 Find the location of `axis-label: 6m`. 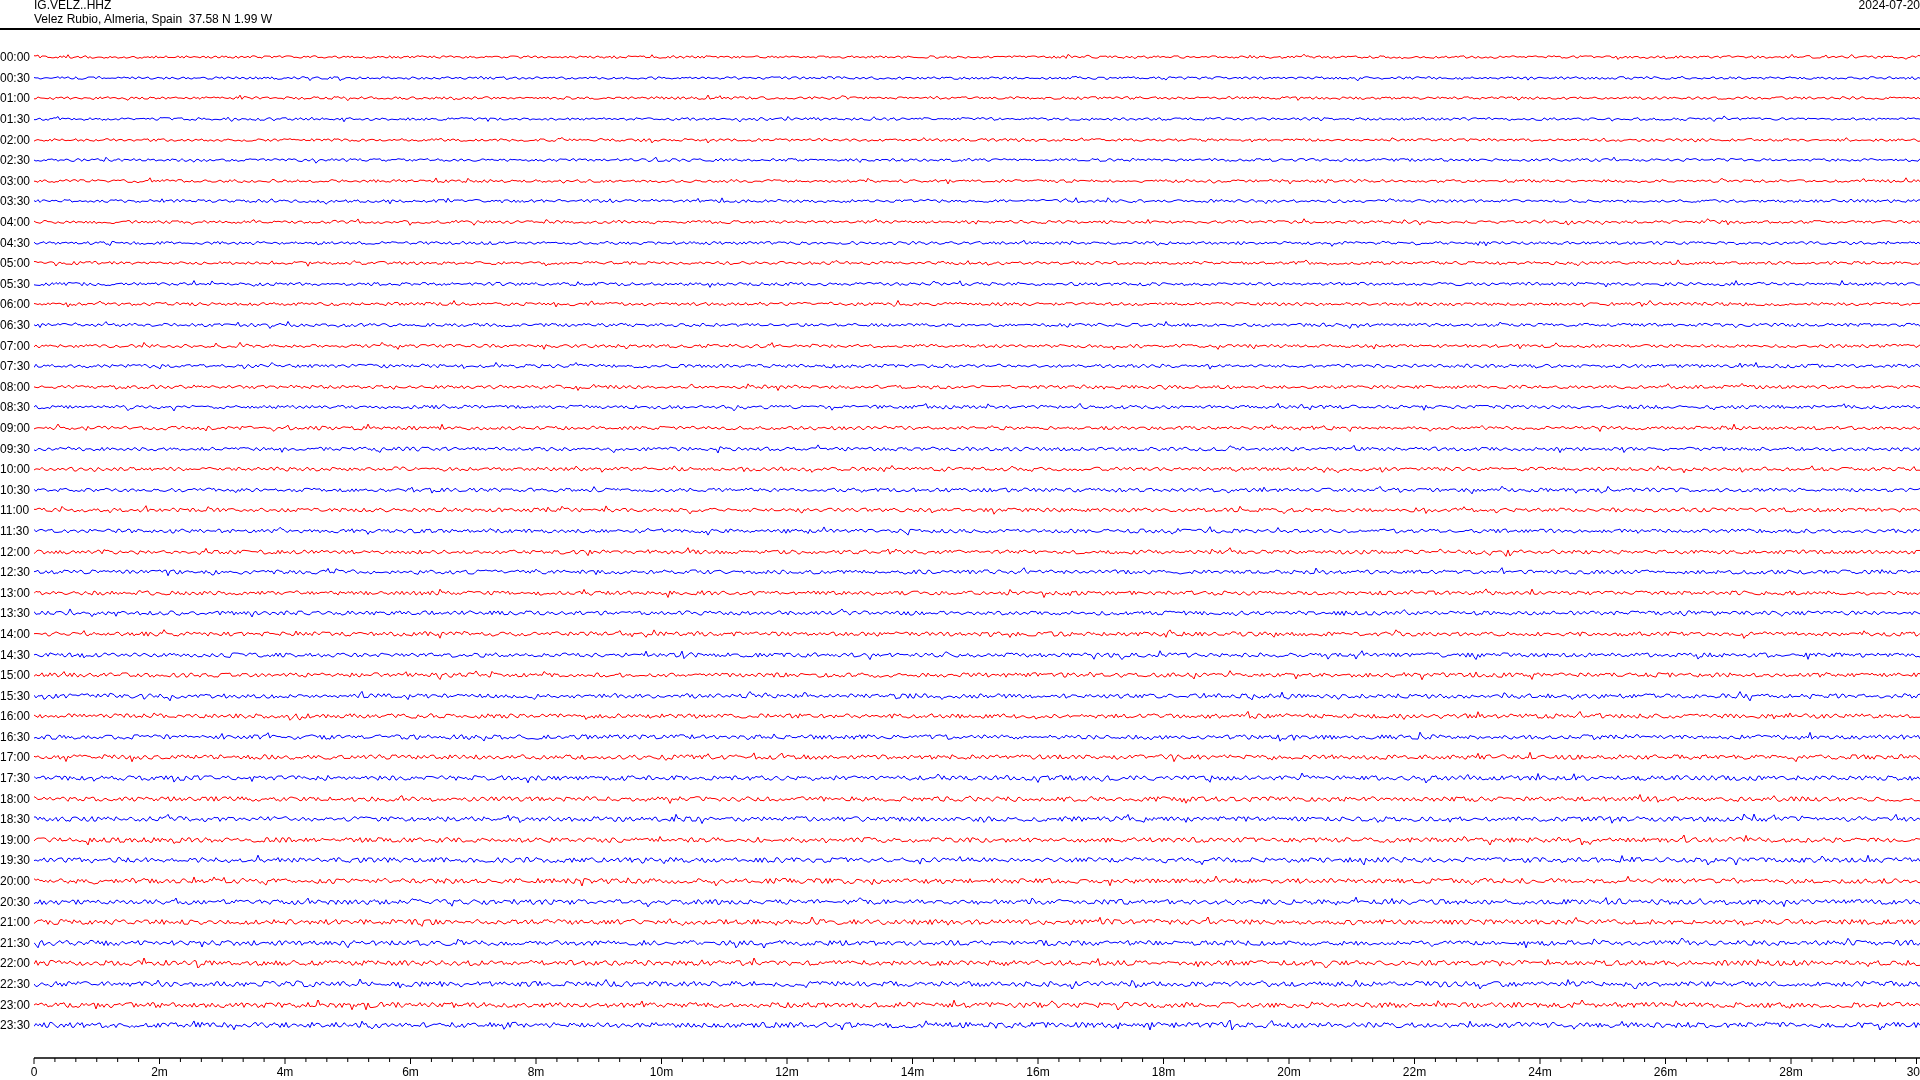

axis-label: 6m is located at coordinates (410, 1071).